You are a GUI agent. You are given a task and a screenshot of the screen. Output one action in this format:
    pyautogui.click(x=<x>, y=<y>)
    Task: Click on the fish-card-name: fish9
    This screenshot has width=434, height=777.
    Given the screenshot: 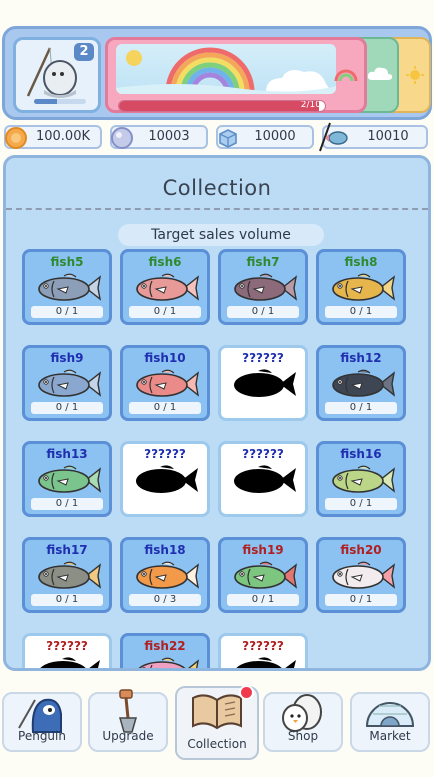 What is the action you would take?
    pyautogui.click(x=67, y=358)
    